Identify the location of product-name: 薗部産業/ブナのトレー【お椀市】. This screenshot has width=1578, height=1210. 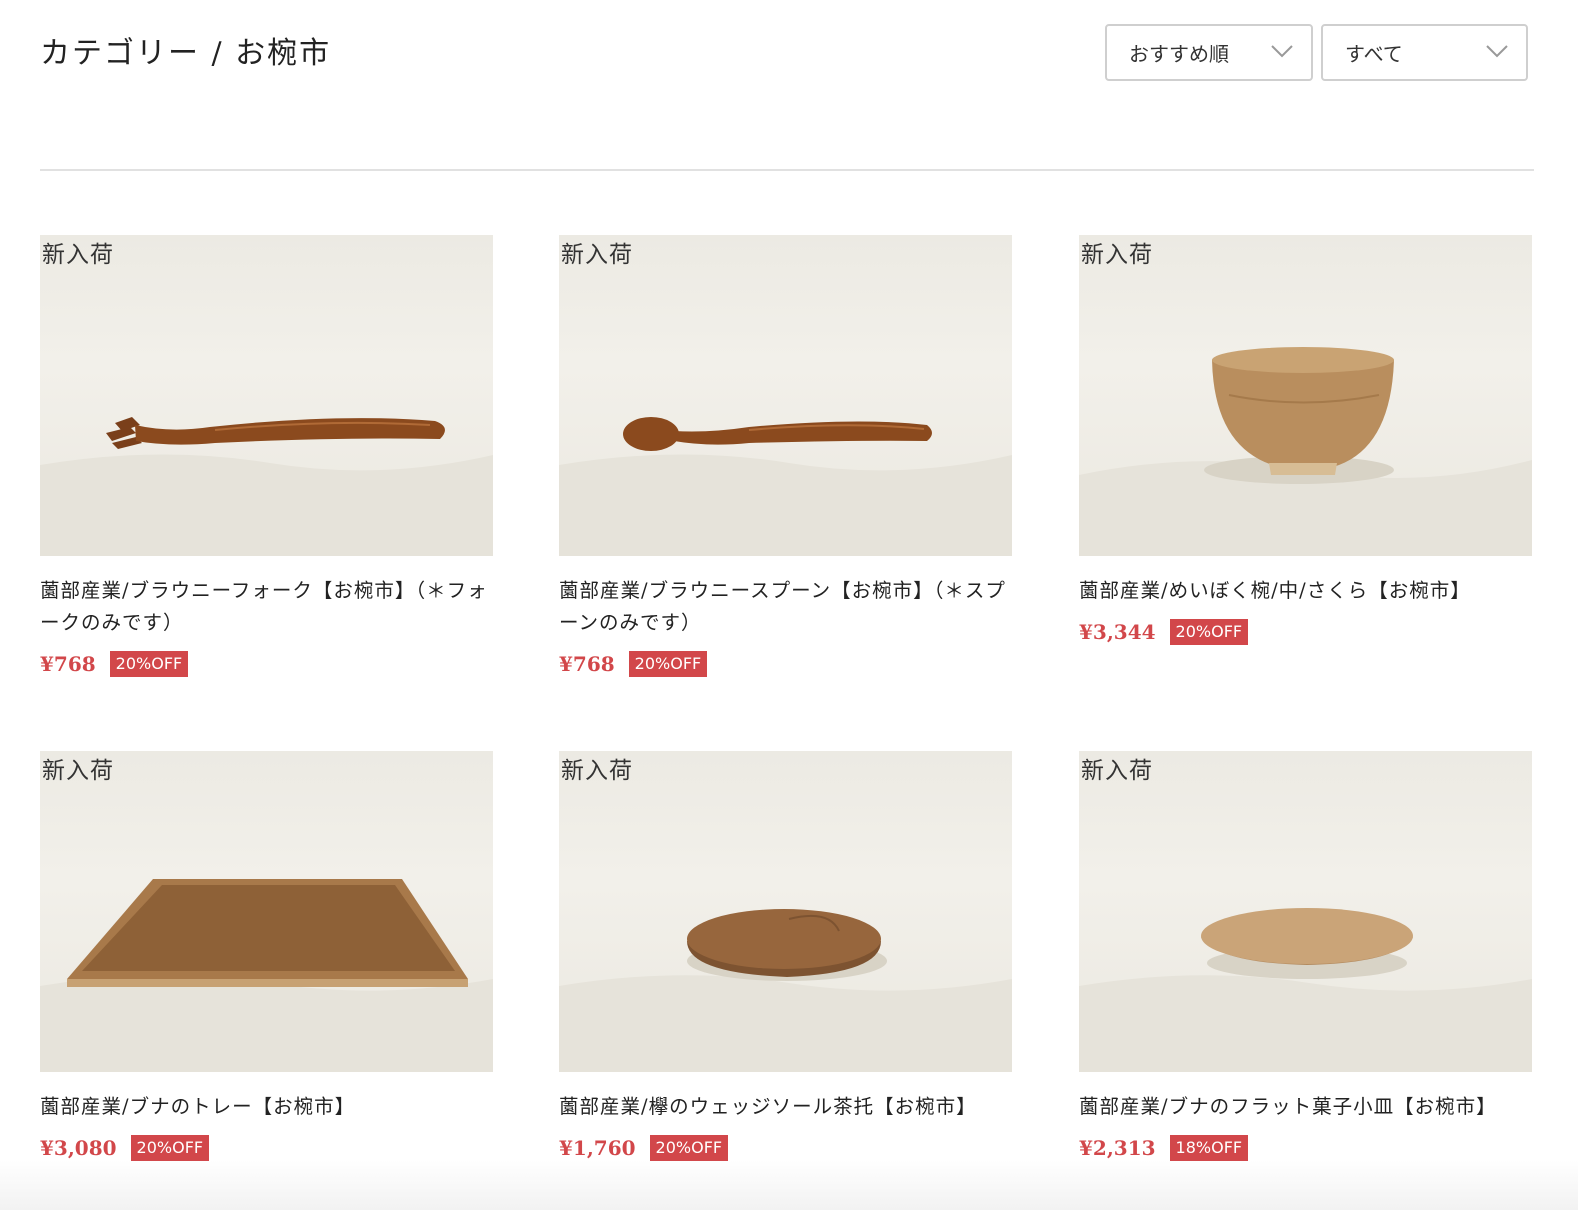
(266, 1107).